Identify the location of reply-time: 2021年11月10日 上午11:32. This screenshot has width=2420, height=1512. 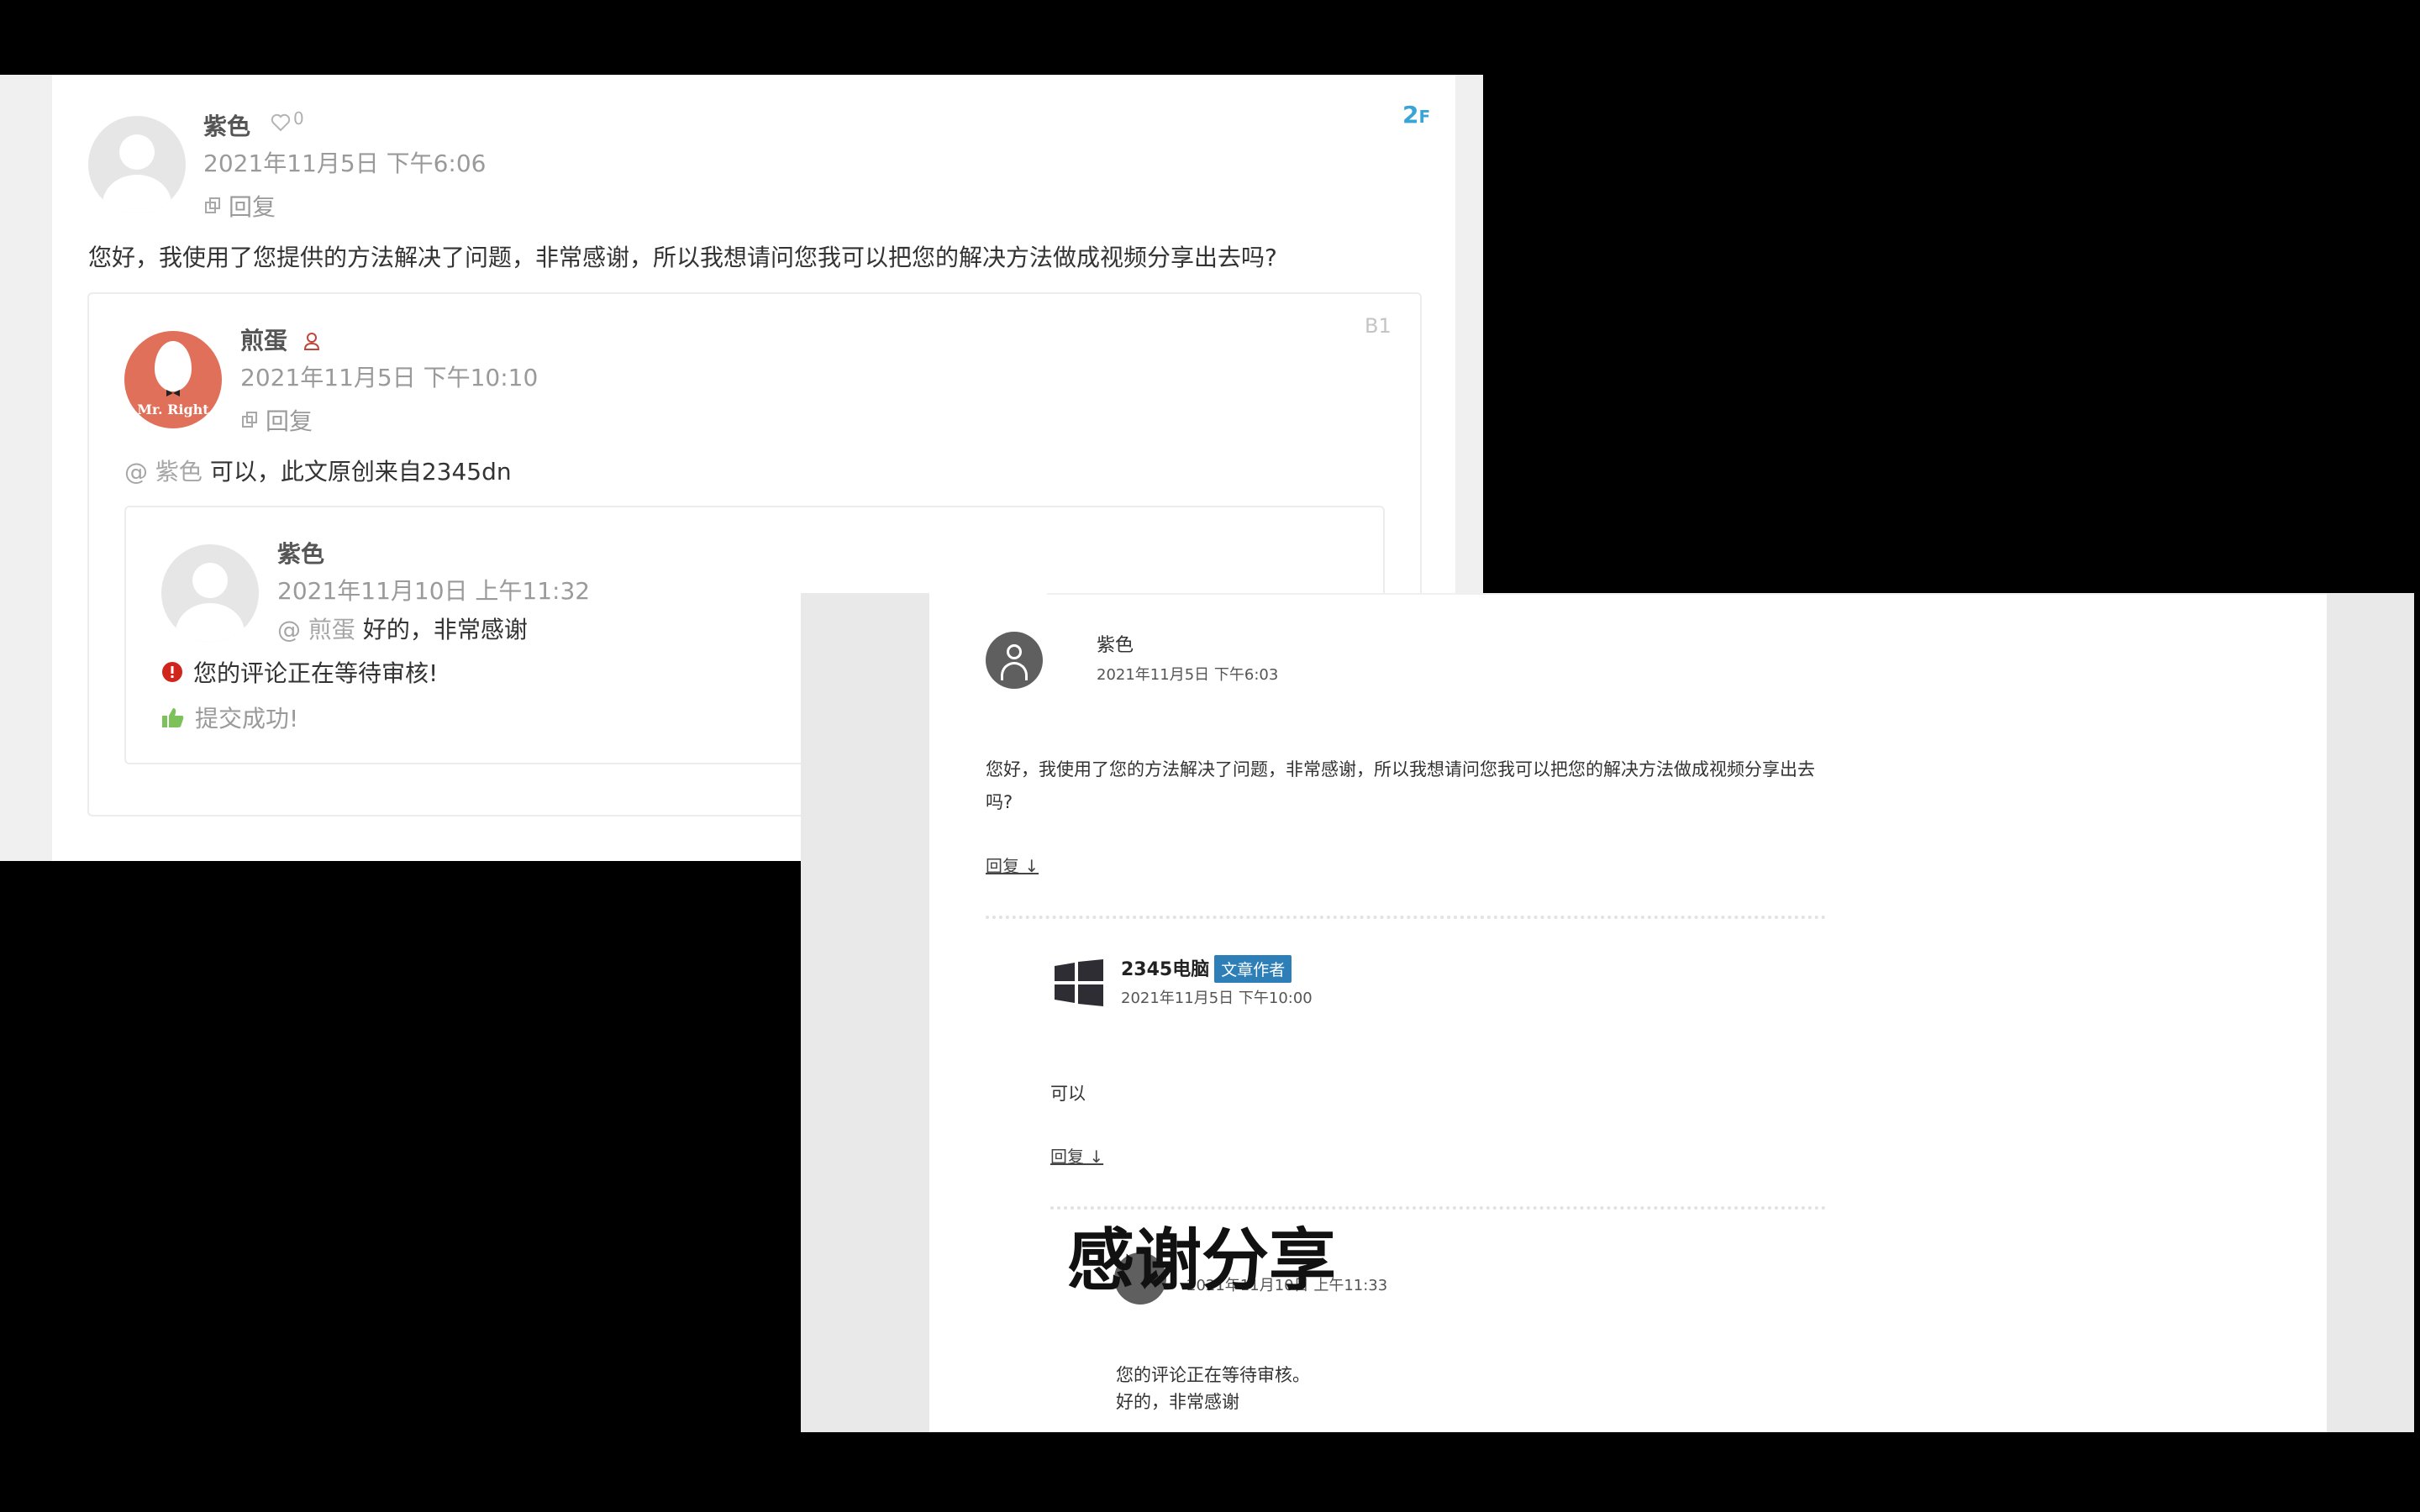
(434, 591).